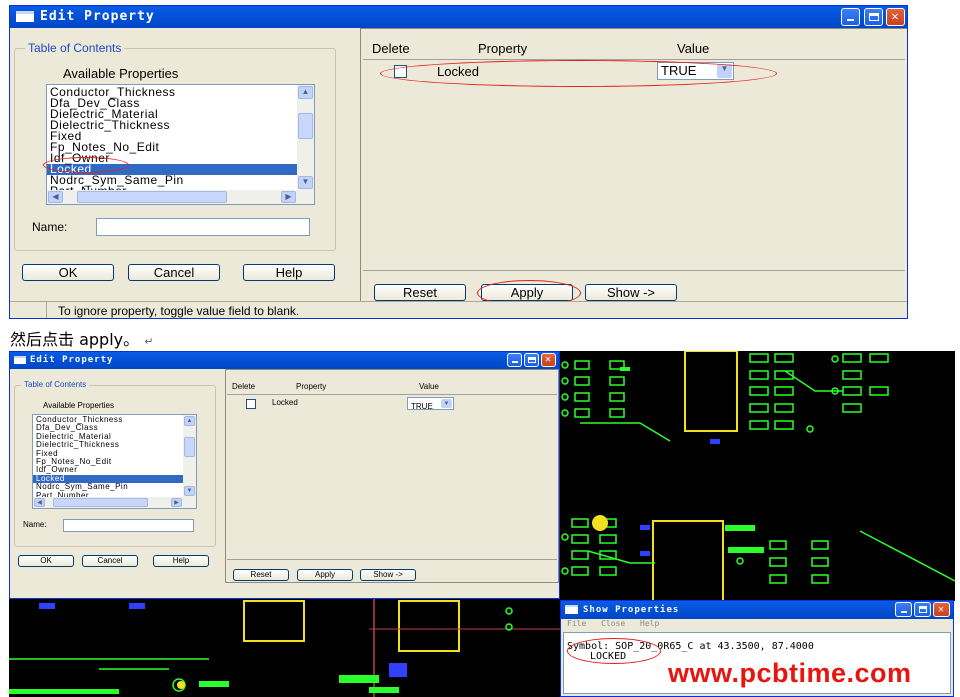 This screenshot has width=960, height=697. I want to click on pcb-artwork-top, so click(758, 476).